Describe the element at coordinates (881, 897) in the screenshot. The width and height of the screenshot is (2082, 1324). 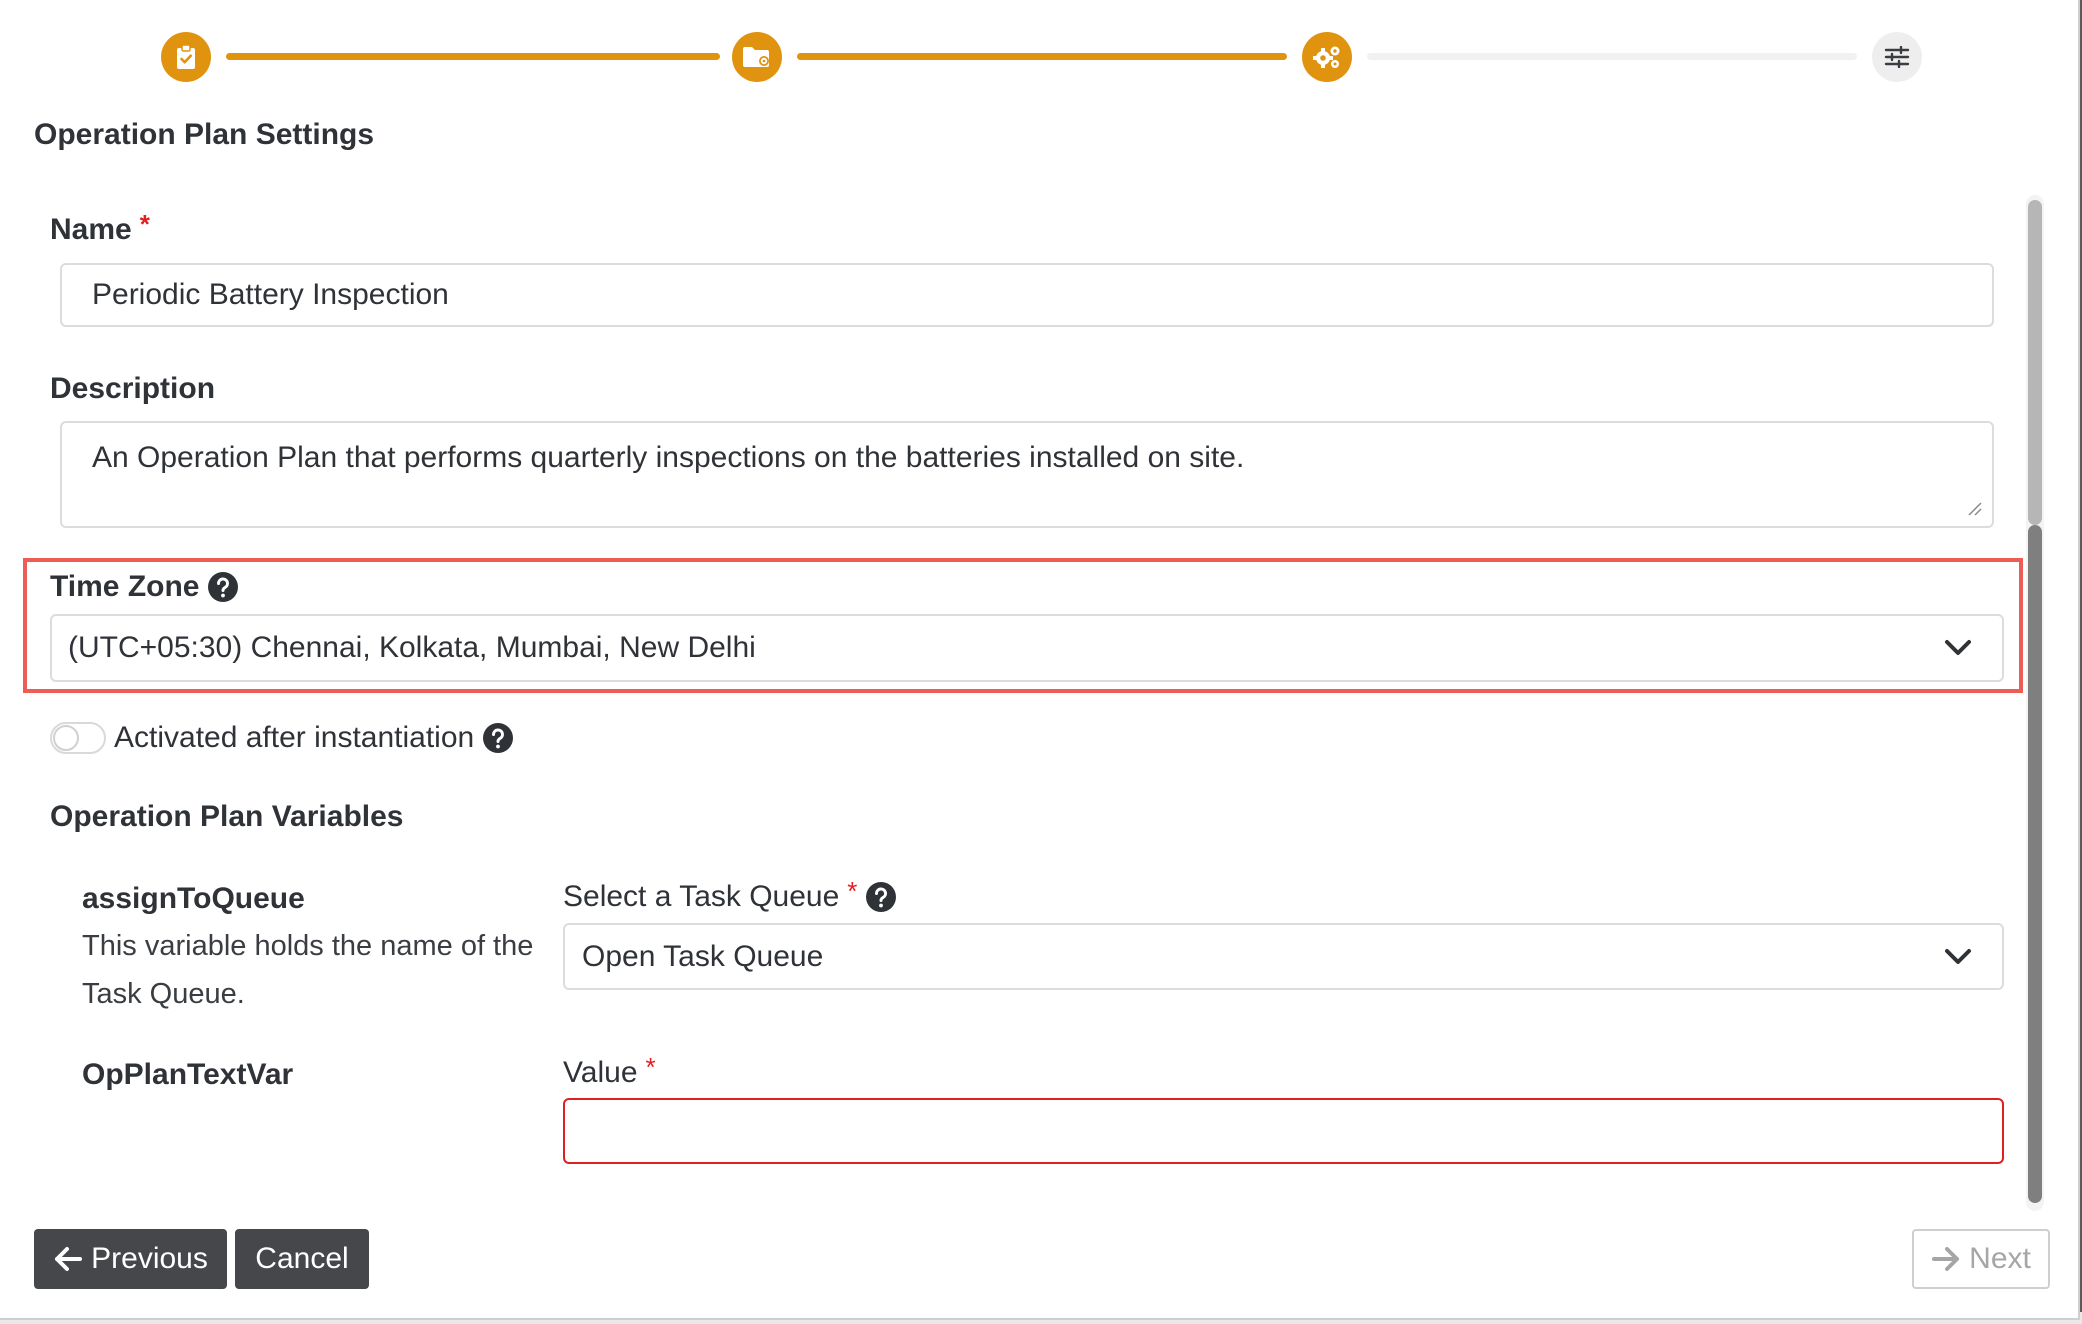
I see `task-queue-help-icon` at that location.